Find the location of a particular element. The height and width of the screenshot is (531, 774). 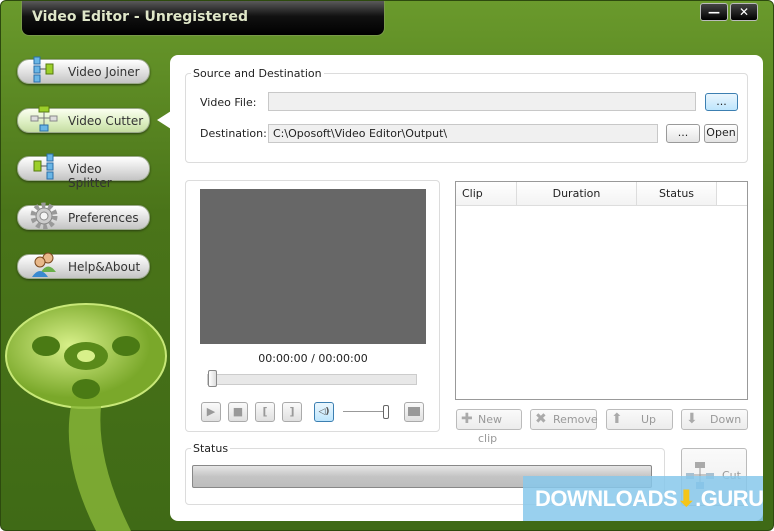

sidebar-item-label: Video Joiner is located at coordinates (104, 72).